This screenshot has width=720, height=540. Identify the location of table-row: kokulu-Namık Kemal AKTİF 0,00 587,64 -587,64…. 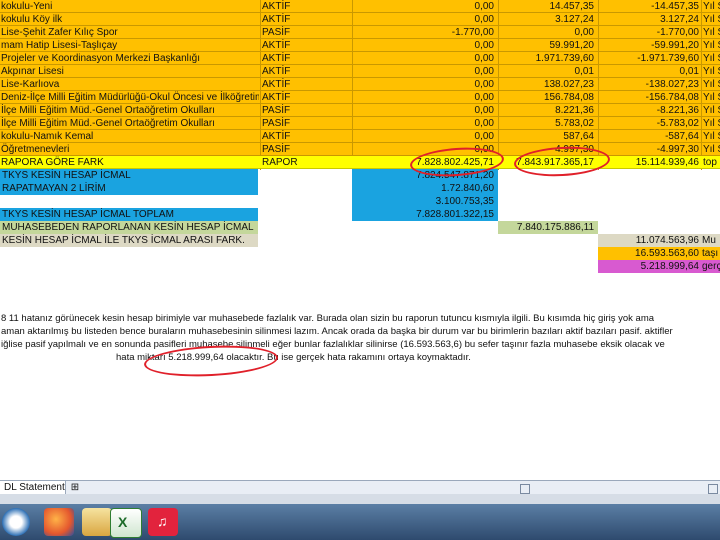
(360, 136).